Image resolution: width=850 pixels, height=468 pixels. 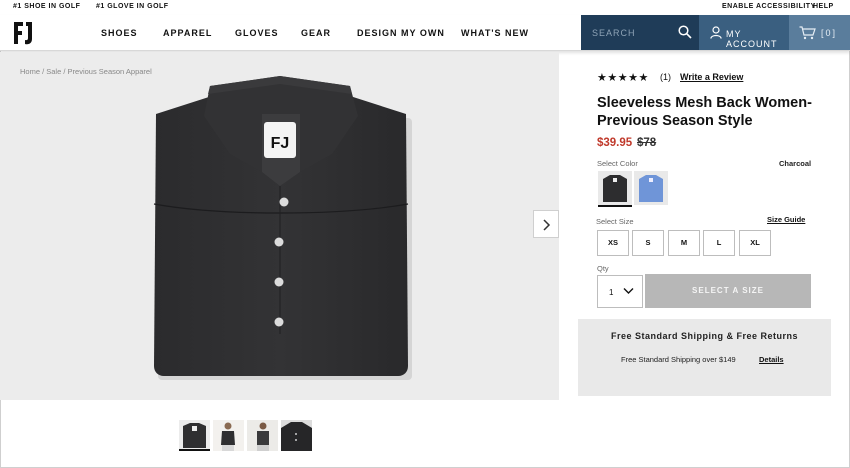 I want to click on select-color-label: Select Color, so click(x=617, y=163).